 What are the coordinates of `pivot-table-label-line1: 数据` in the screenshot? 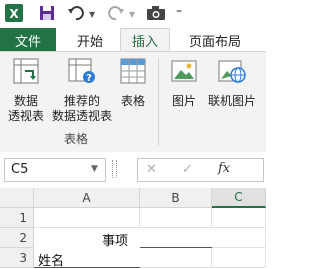 It's located at (25, 101).